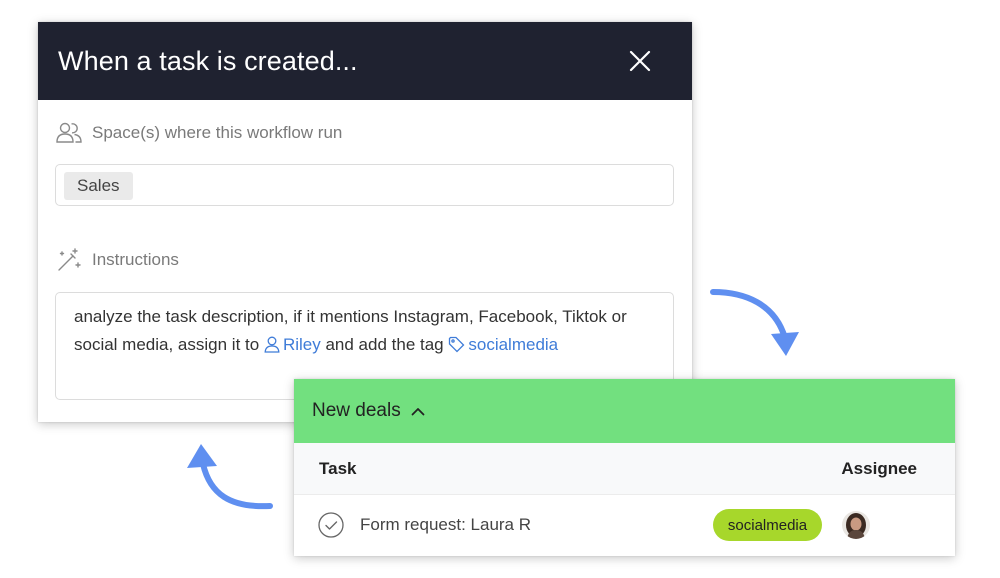  What do you see at coordinates (640, 61) in the screenshot?
I see `close-icon` at bounding box center [640, 61].